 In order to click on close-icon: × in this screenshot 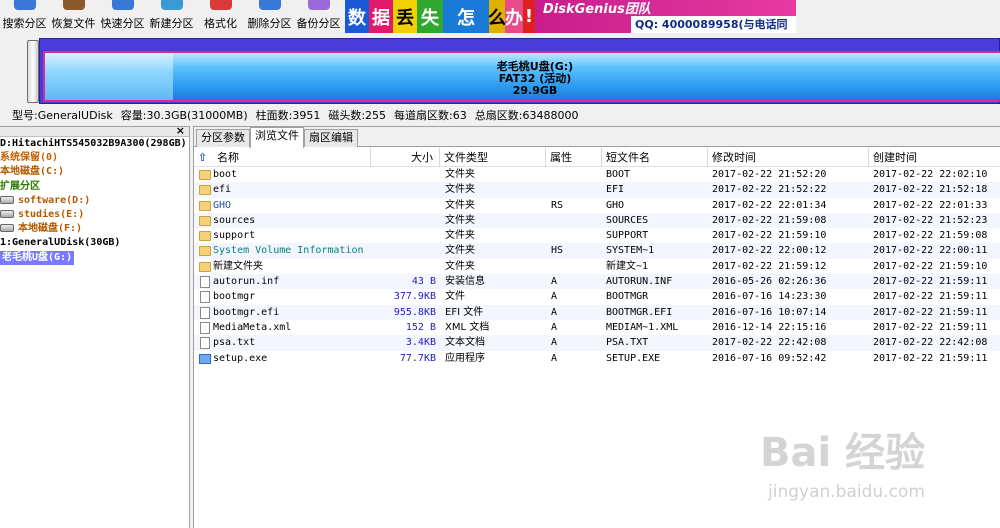, I will do `click(180, 132)`.